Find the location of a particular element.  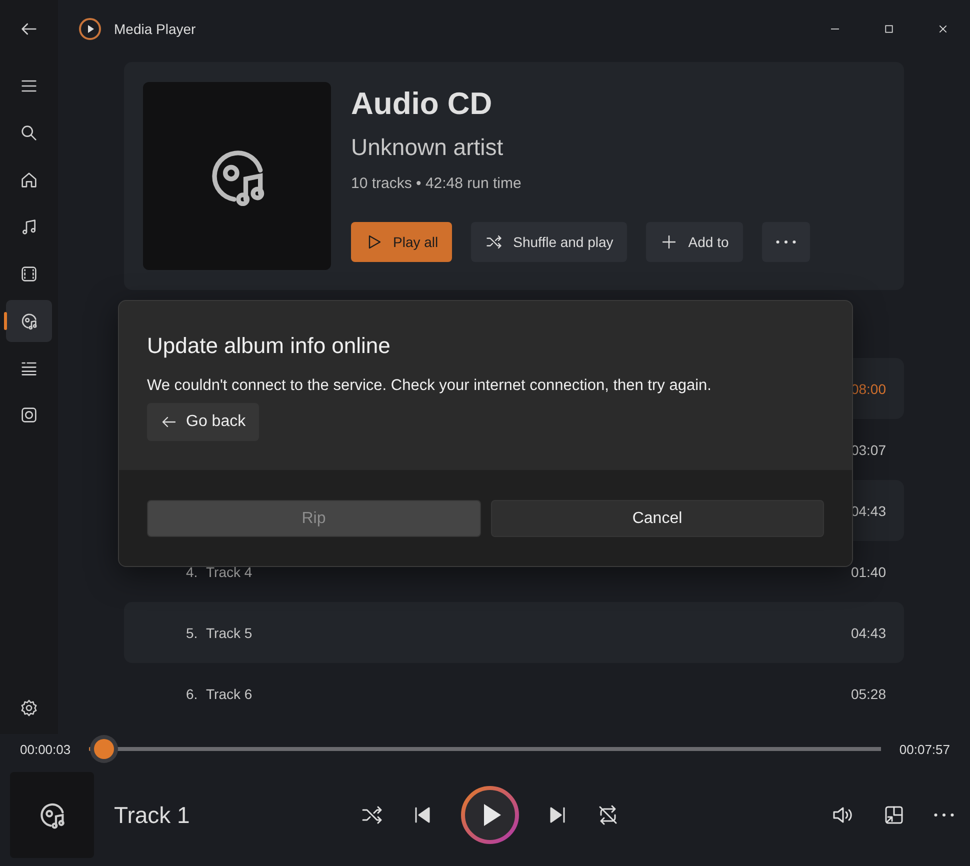

plus-icon is located at coordinates (669, 242).